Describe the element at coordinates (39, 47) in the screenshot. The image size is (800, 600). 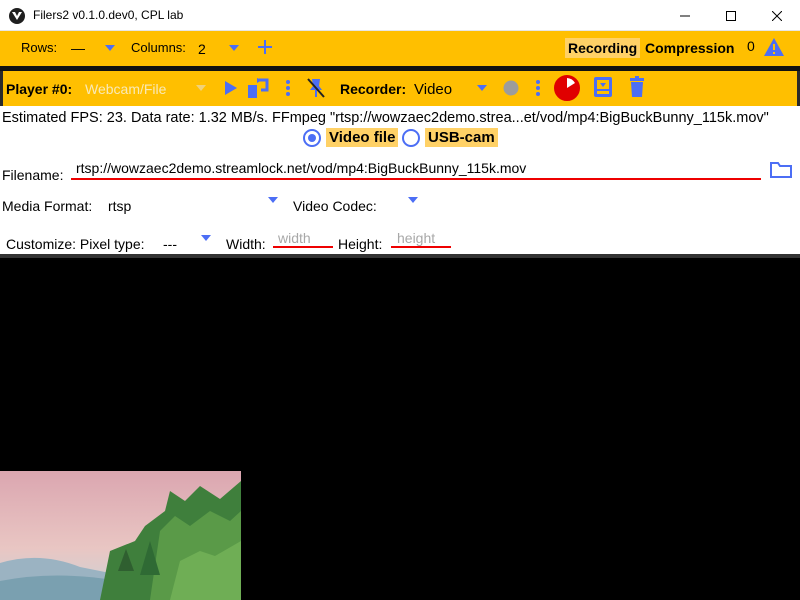
I see `rows-label: Rows:` at that location.